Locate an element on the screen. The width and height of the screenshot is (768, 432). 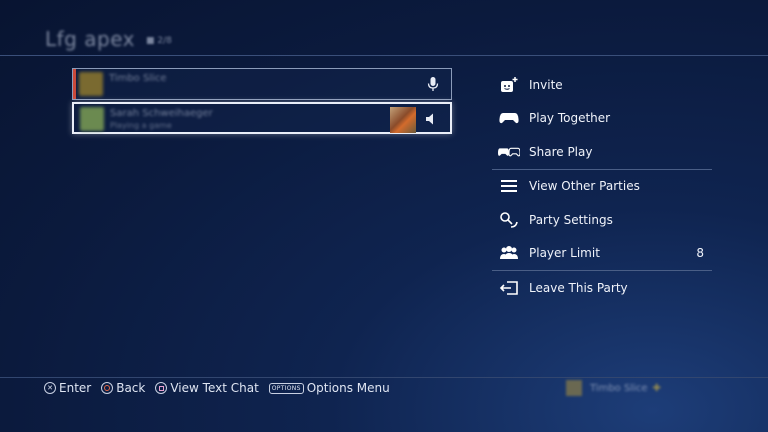
member-name: Sarah Schweihaeger is located at coordinates (161, 113).